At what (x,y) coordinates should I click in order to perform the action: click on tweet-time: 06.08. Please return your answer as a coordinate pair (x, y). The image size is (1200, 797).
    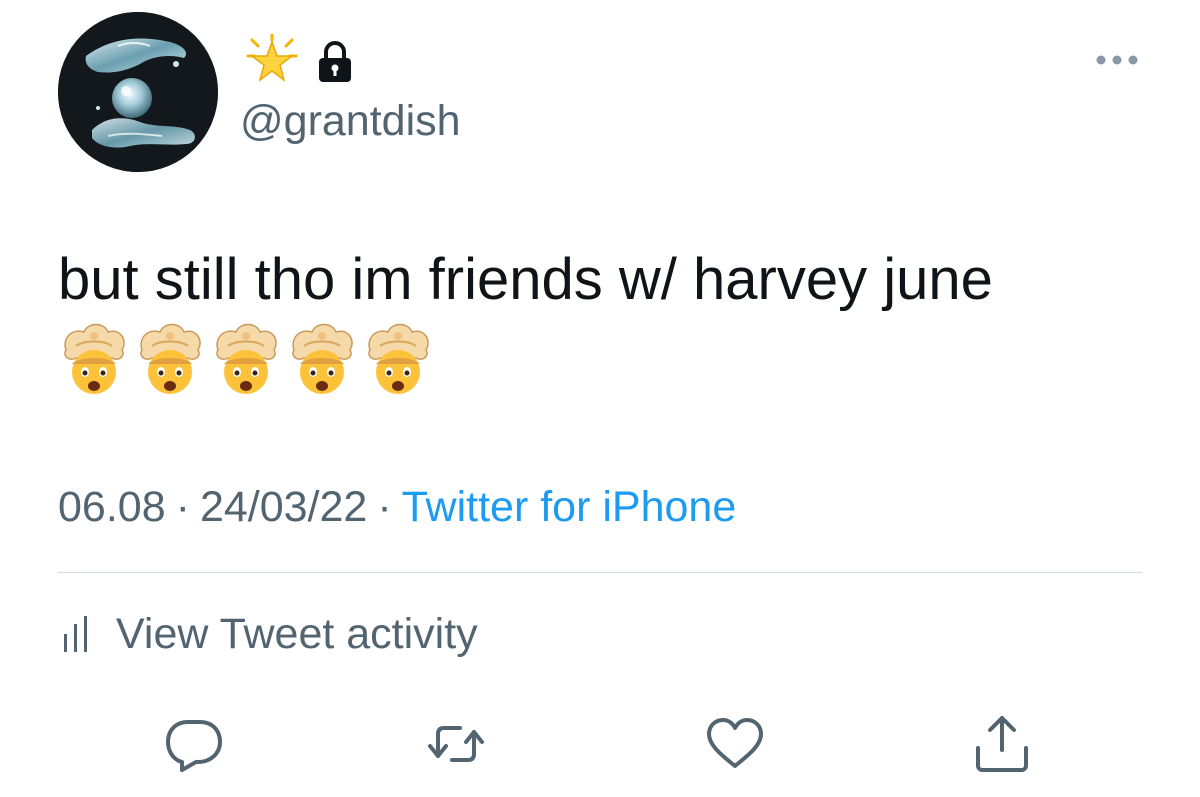
    Looking at the image, I should click on (112, 507).